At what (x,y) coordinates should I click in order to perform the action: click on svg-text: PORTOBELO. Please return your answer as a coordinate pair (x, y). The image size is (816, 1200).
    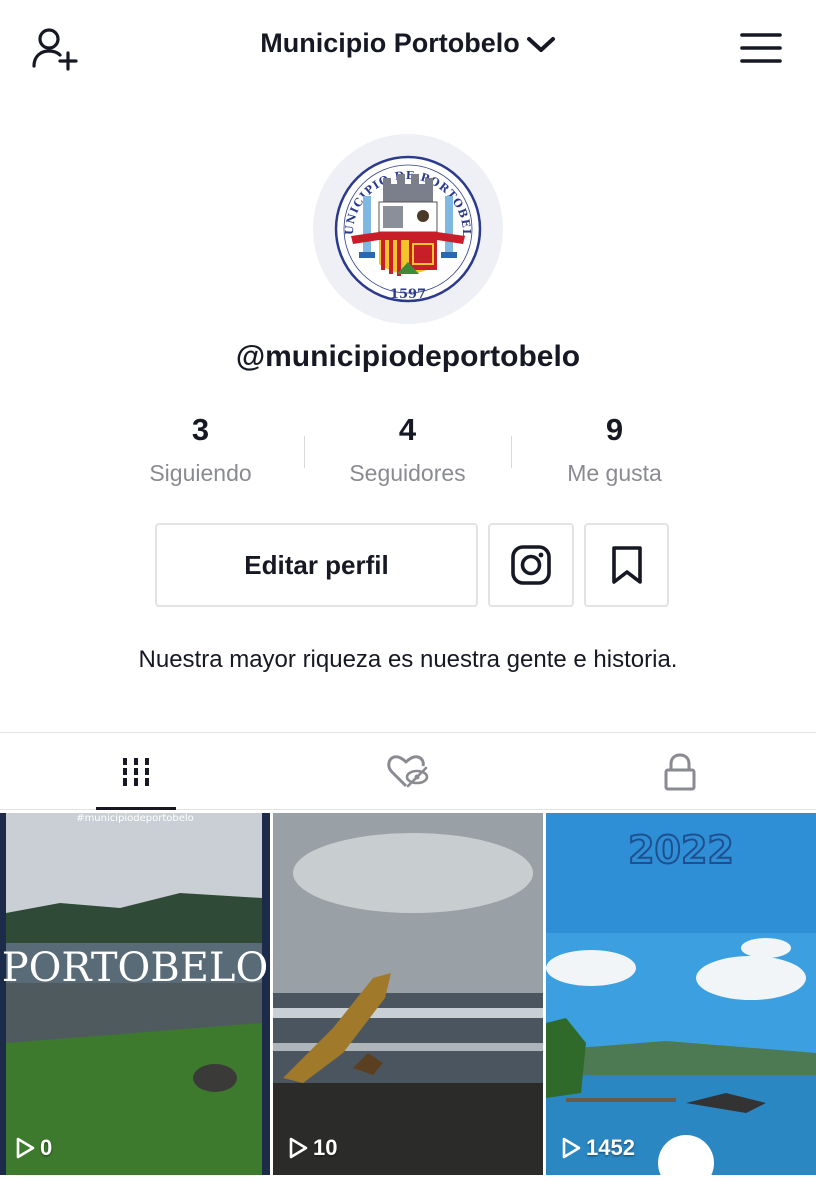
    Looking at the image, I should click on (135, 968).